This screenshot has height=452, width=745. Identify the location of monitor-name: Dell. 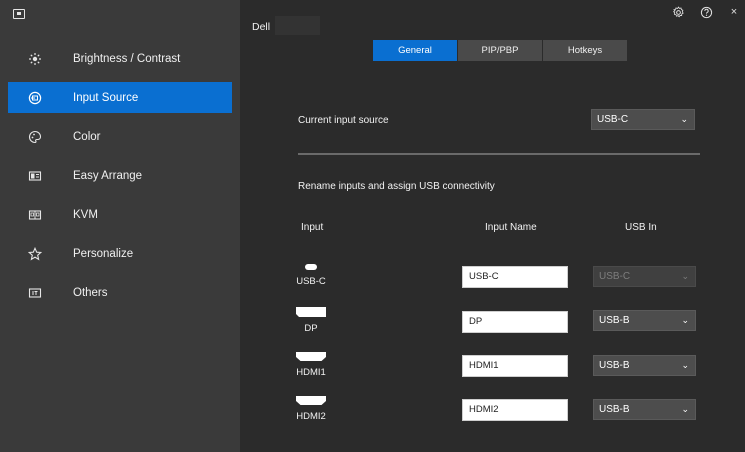
(261, 27).